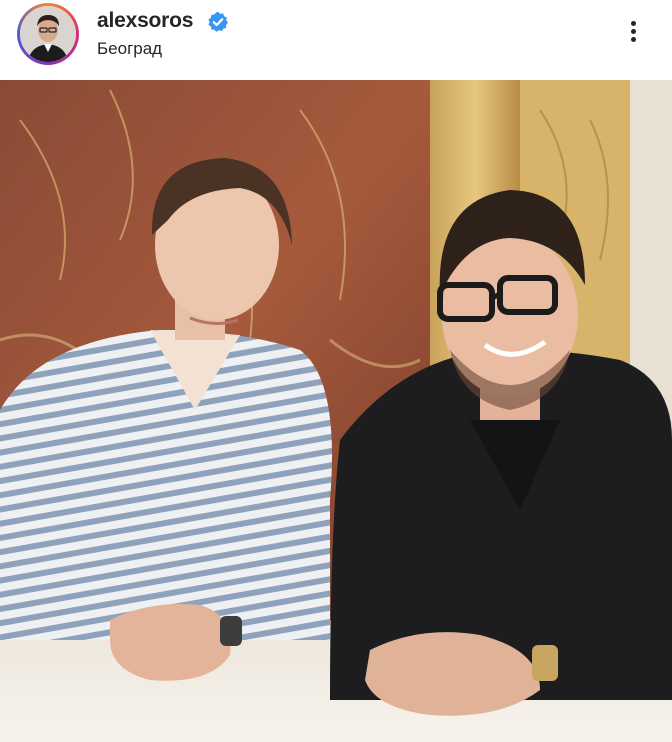 The image size is (672, 742). I want to click on avatar-image, so click(48, 34).